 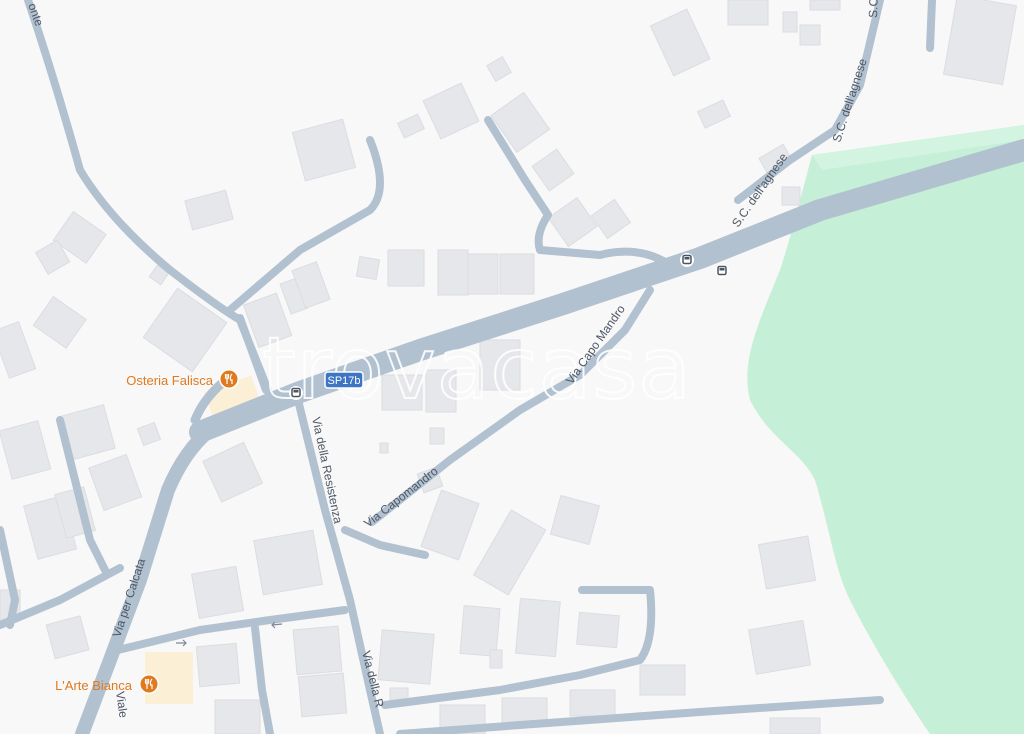 I want to click on street-label-sc: S.C., so click(x=873, y=9).